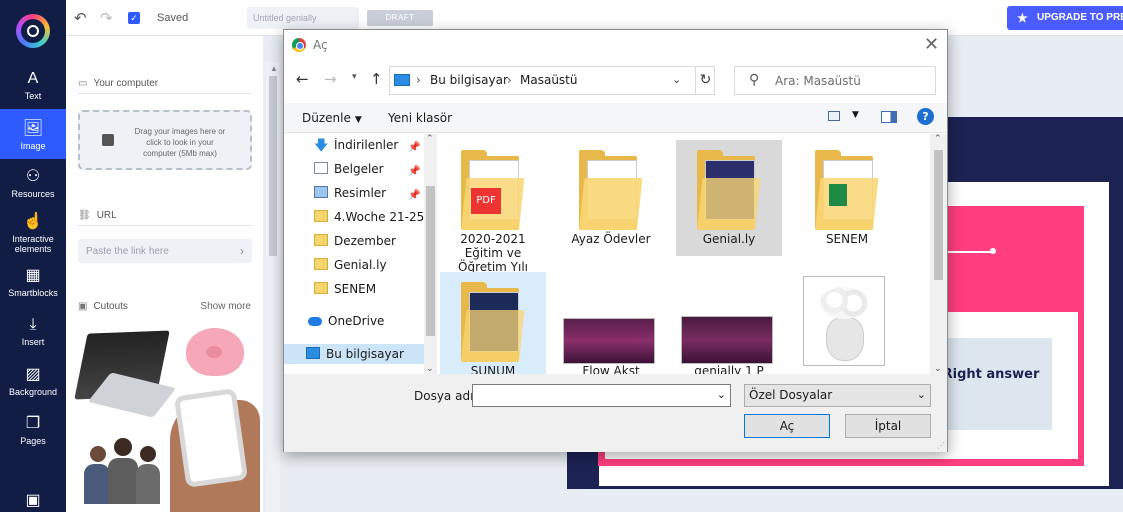 The height and width of the screenshot is (512, 1123). I want to click on file-label: SUNUM, so click(493, 369).